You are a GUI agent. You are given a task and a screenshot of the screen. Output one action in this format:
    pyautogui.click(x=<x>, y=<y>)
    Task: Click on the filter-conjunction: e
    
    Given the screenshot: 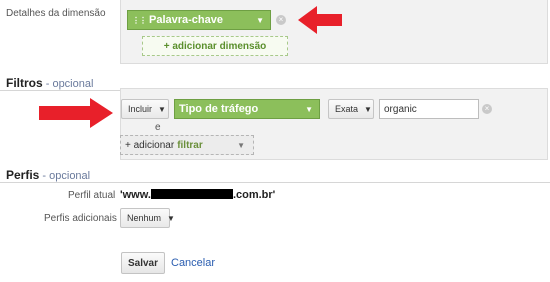 What is the action you would take?
    pyautogui.click(x=158, y=127)
    